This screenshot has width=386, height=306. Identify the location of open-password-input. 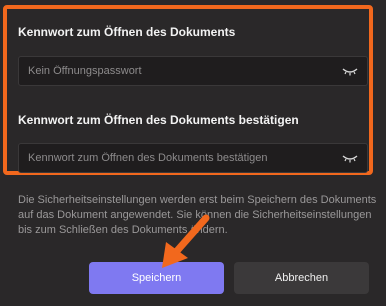
(178, 71).